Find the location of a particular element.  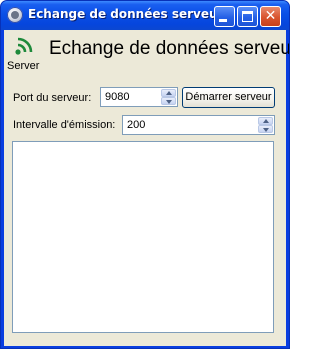

app-icon is located at coordinates (15, 15).